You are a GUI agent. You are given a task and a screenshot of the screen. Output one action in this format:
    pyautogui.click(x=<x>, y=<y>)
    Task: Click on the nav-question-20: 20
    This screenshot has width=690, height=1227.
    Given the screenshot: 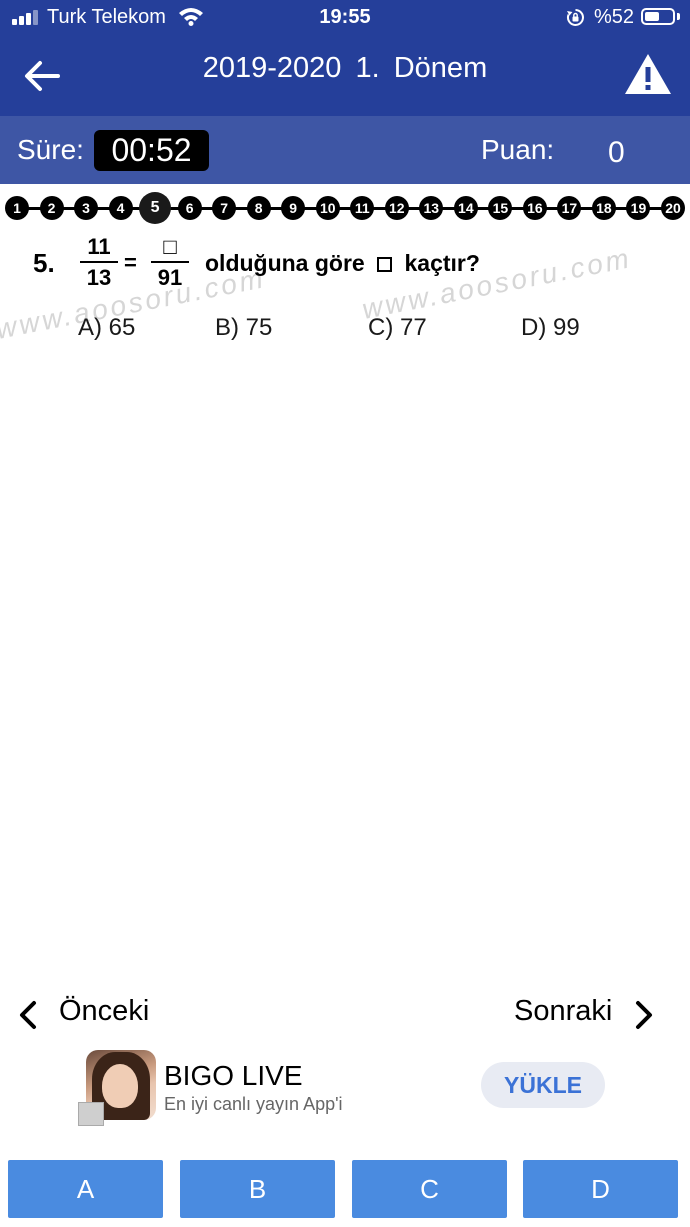 What is the action you would take?
    pyautogui.click(x=673, y=208)
    